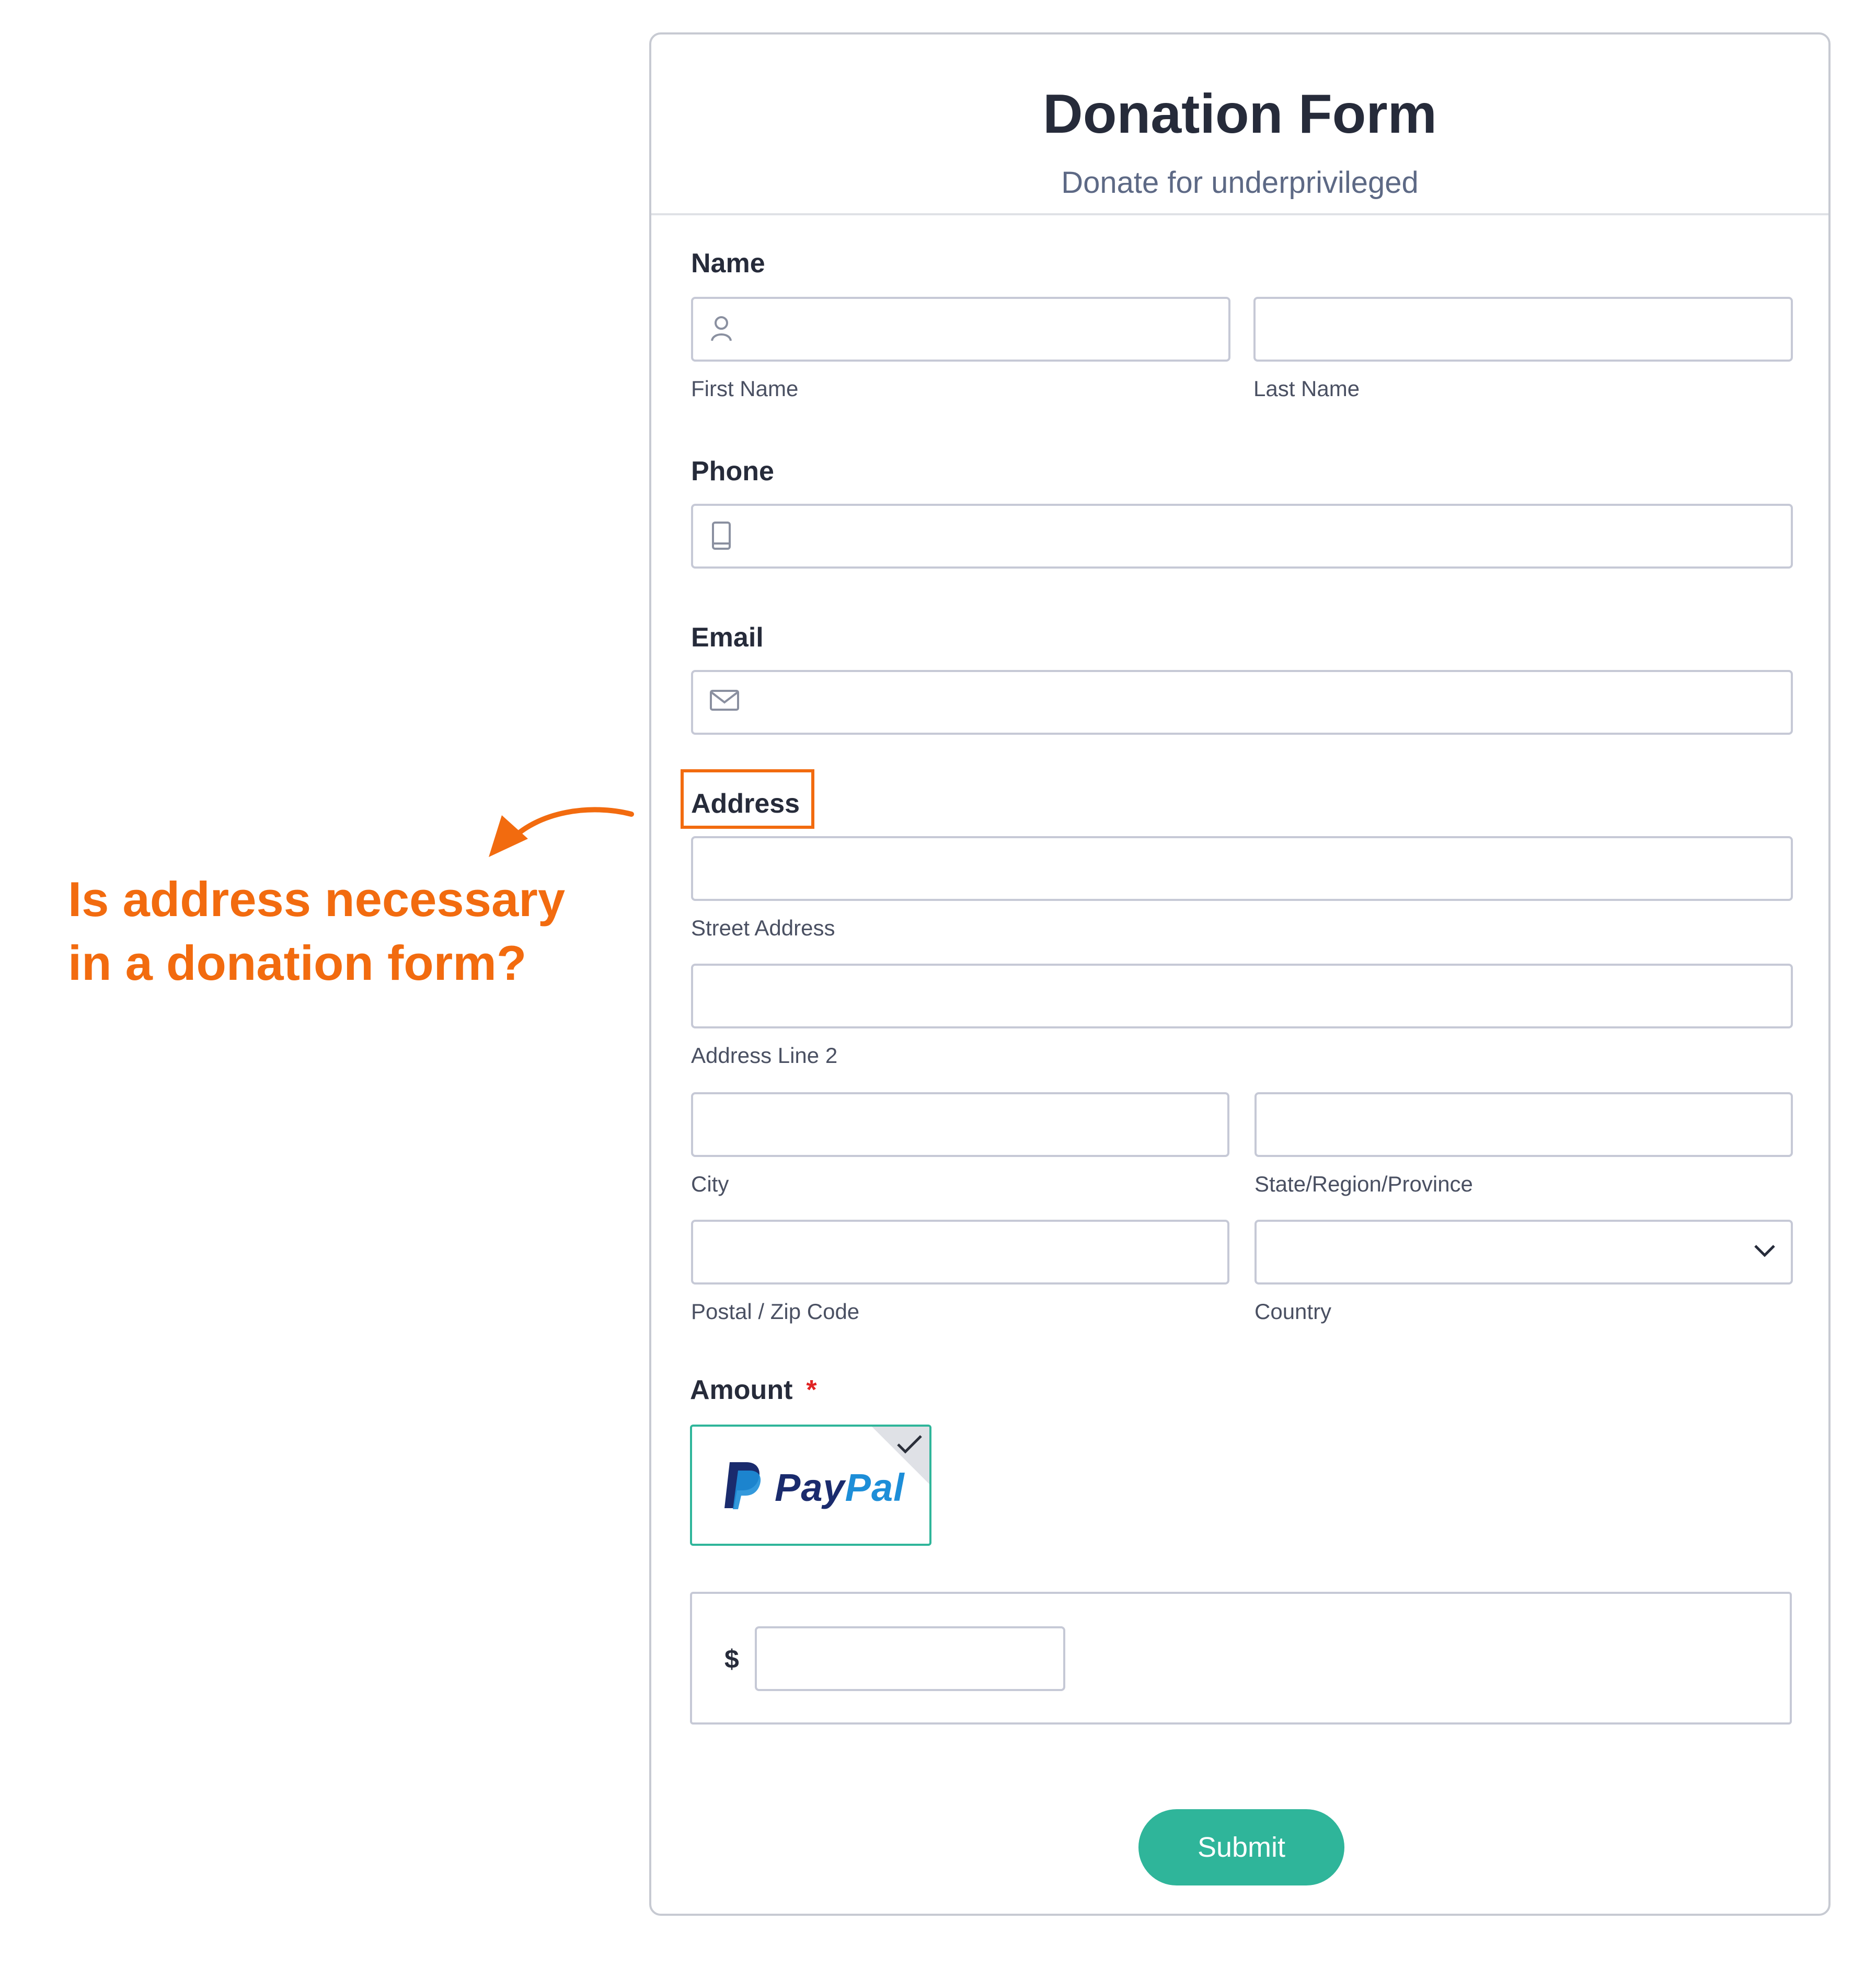 This screenshot has height=1967, width=1876. Describe the element at coordinates (1242, 702) in the screenshot. I see `email-field` at that location.